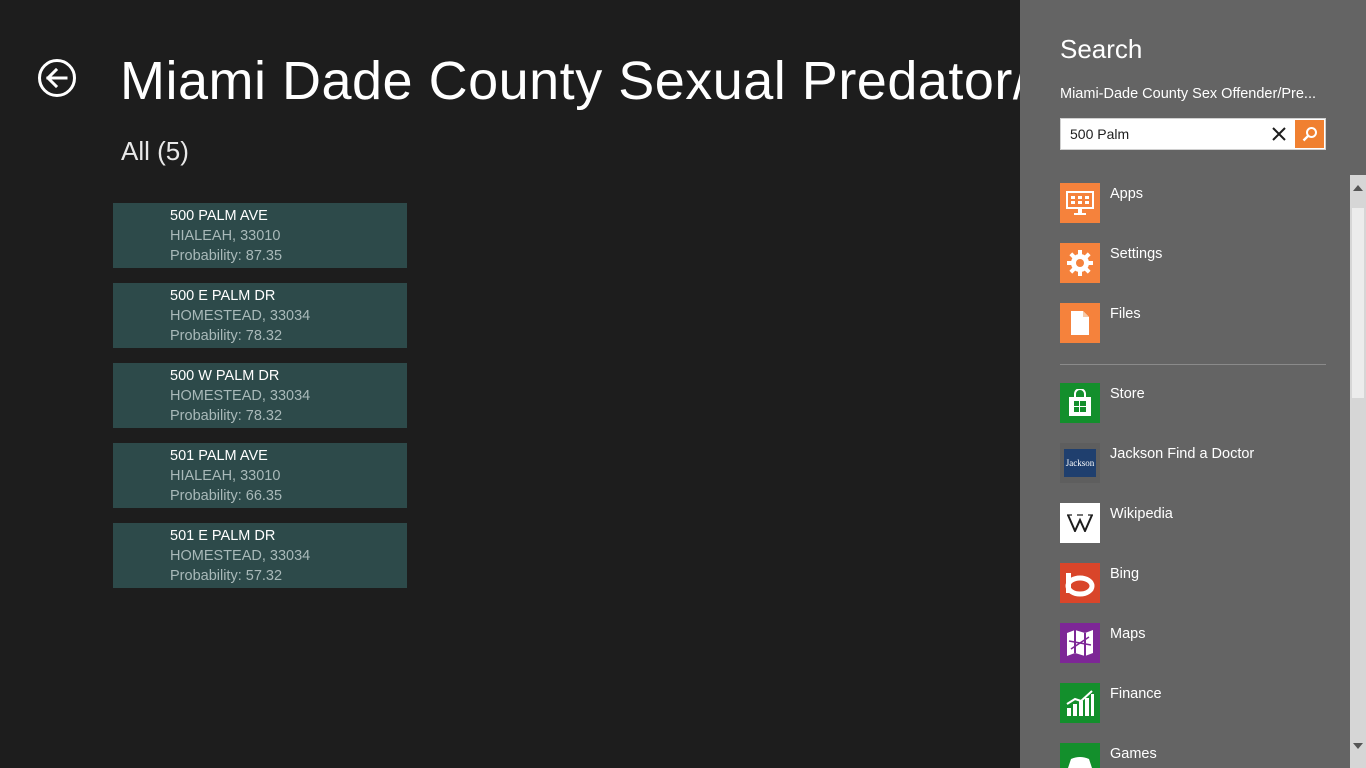 This screenshot has height=768, width=1366. I want to click on search-list-scrollbar, so click(1358, 471).